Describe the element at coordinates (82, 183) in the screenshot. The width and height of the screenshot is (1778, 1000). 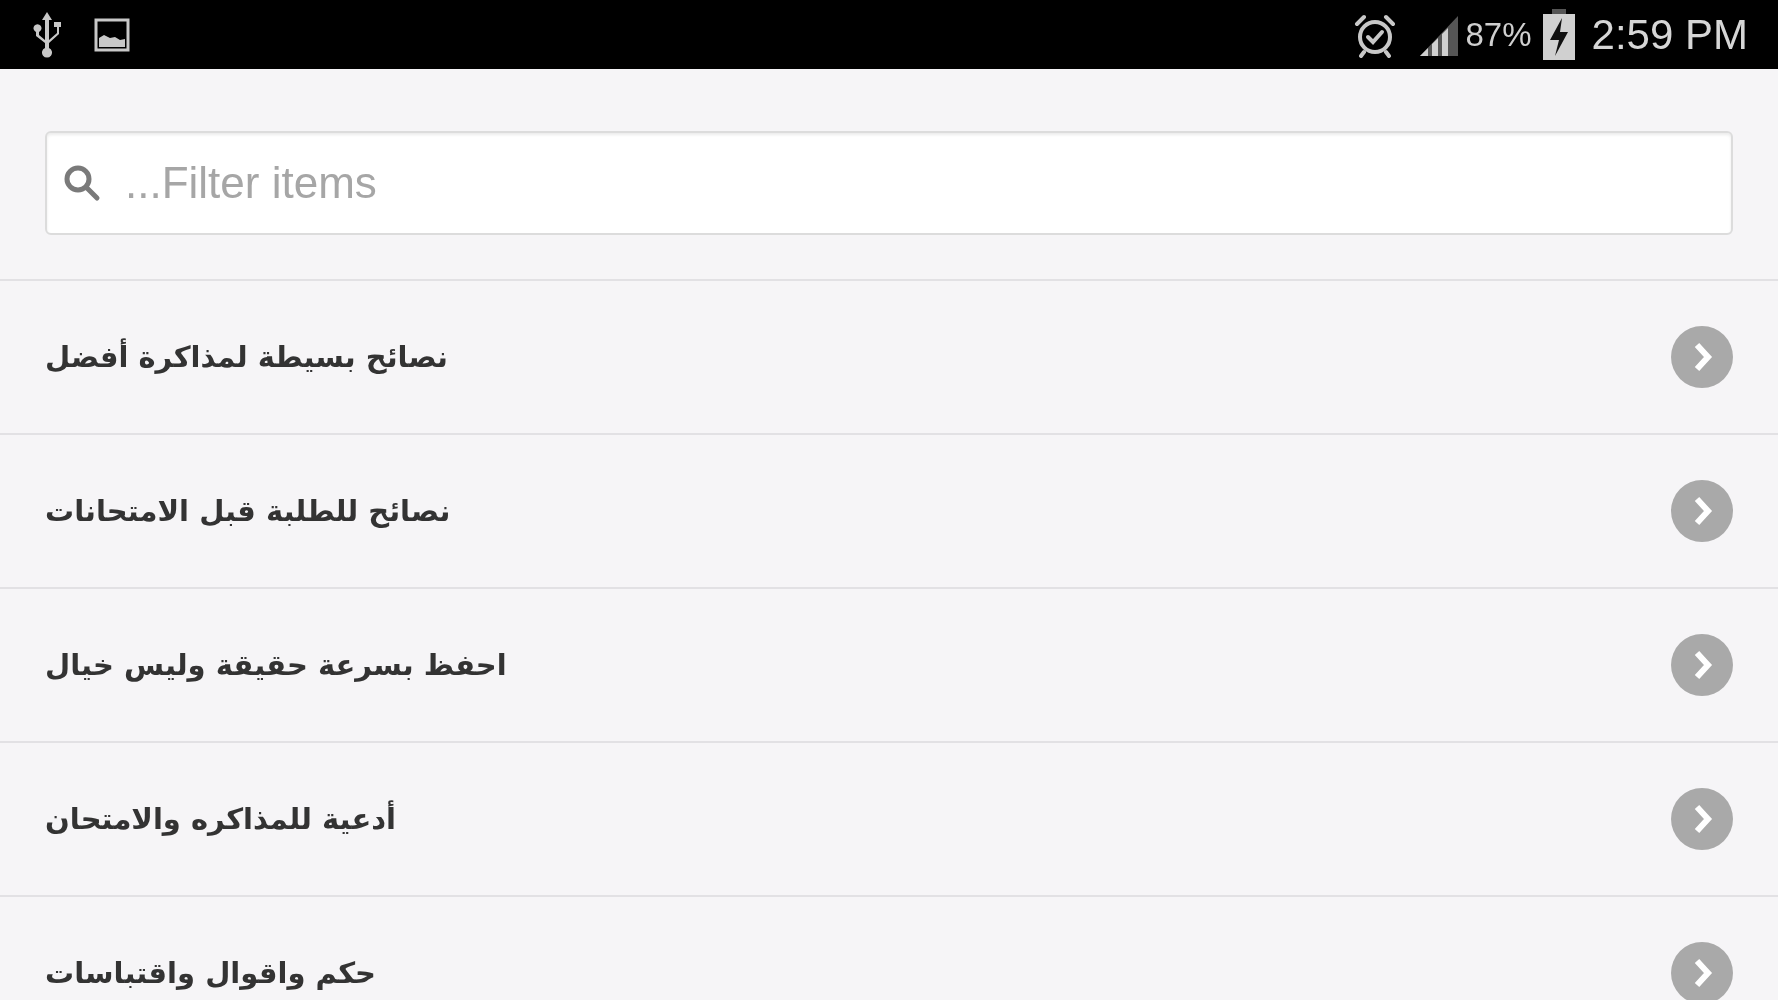
I see `search-icon` at that location.